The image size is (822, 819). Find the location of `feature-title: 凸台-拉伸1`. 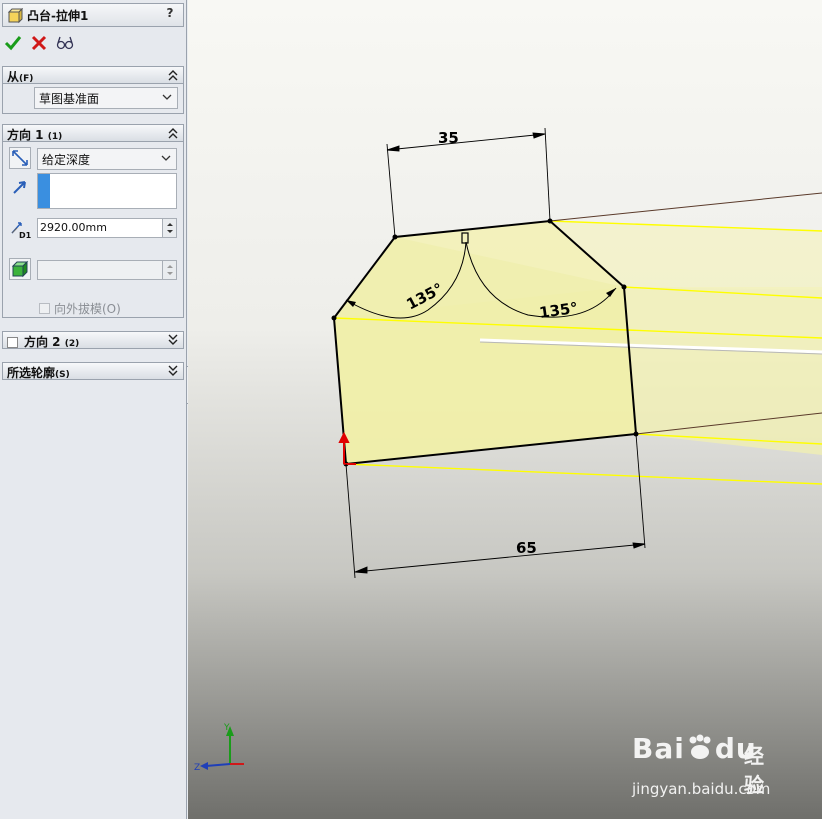

feature-title: 凸台-拉伸1 is located at coordinates (58, 16).